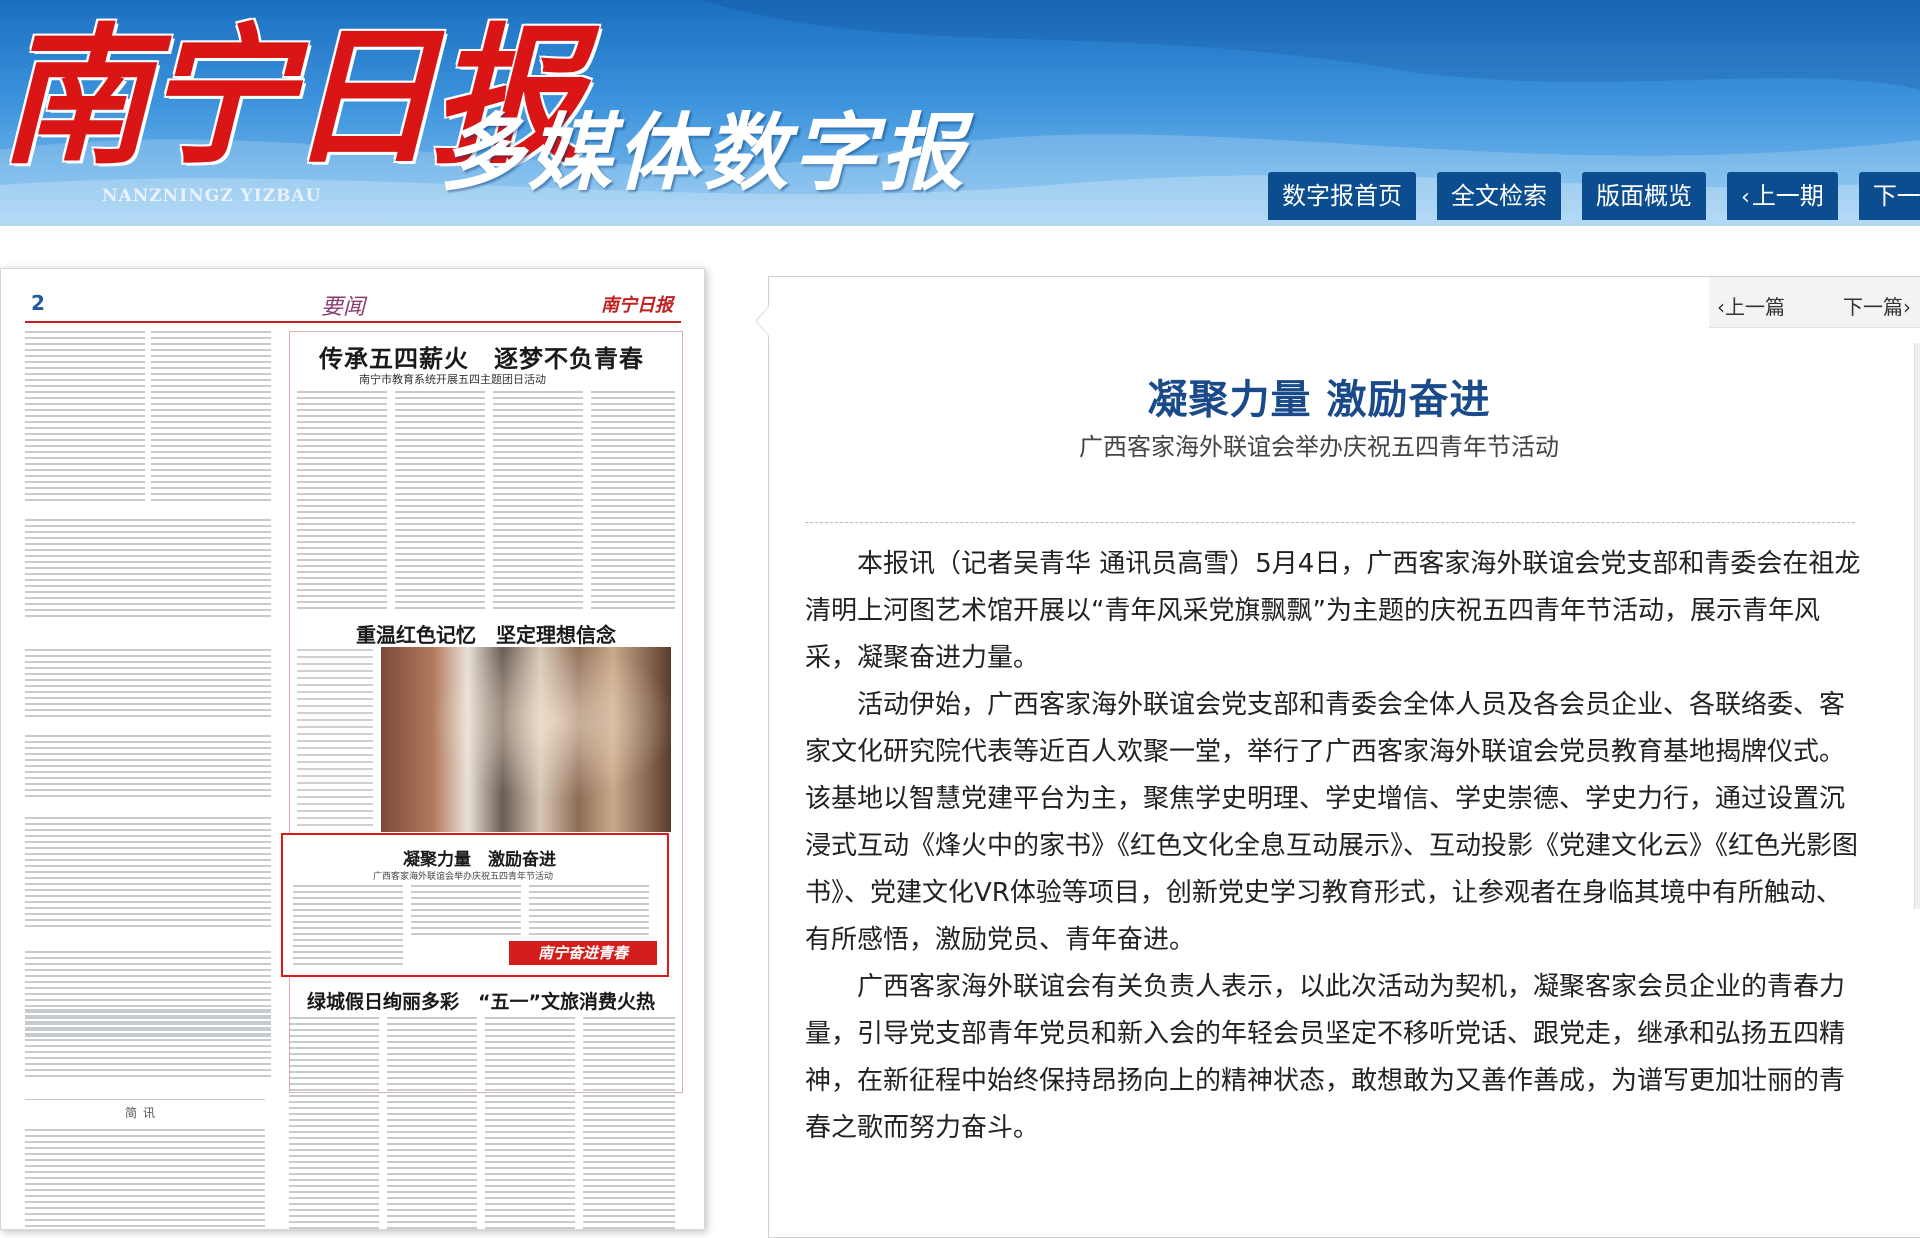 The width and height of the screenshot is (1920, 1238). What do you see at coordinates (637, 305) in the screenshot?
I see `page-brand: 南宁日报` at bounding box center [637, 305].